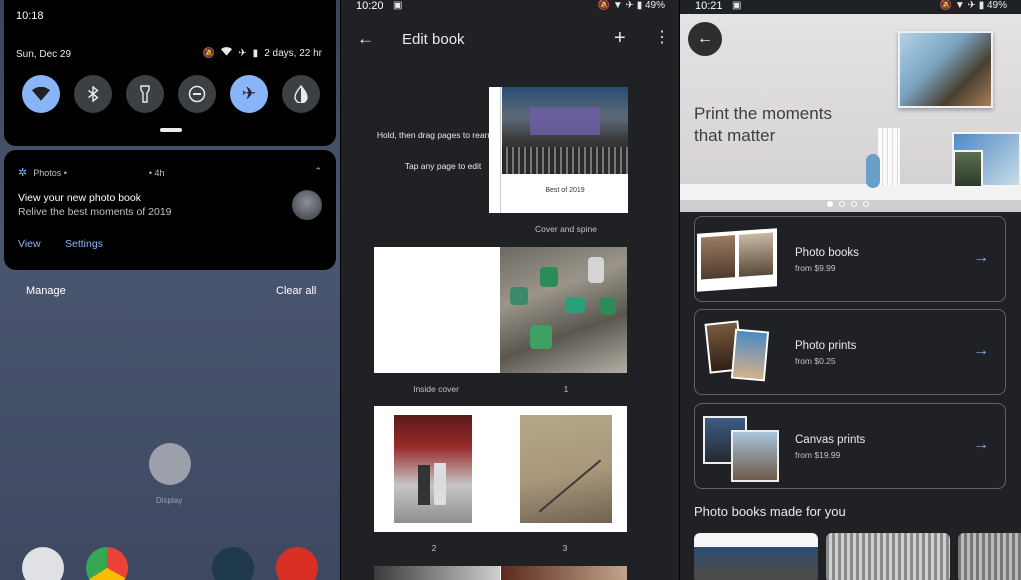 This screenshot has width=1021, height=580. I want to click on display-settings-icon, so click(170, 464).